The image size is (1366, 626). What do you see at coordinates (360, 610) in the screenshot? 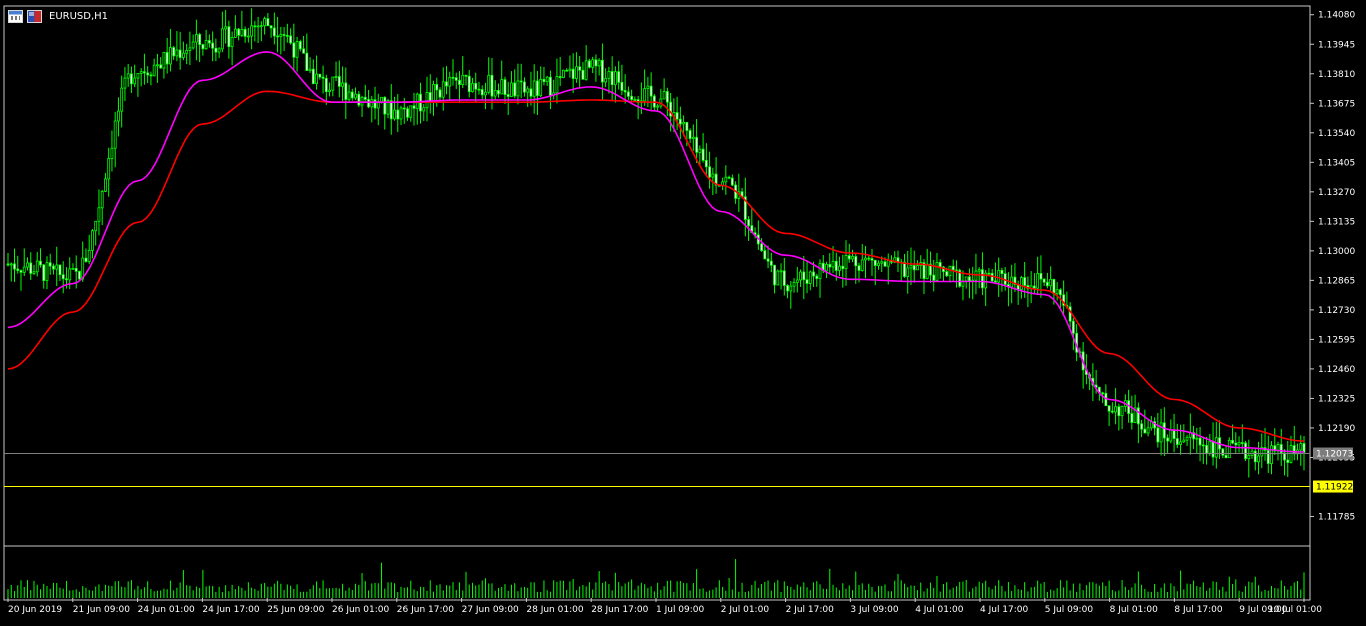
I see `x-tick-label: 26 Jun 01:00` at bounding box center [360, 610].